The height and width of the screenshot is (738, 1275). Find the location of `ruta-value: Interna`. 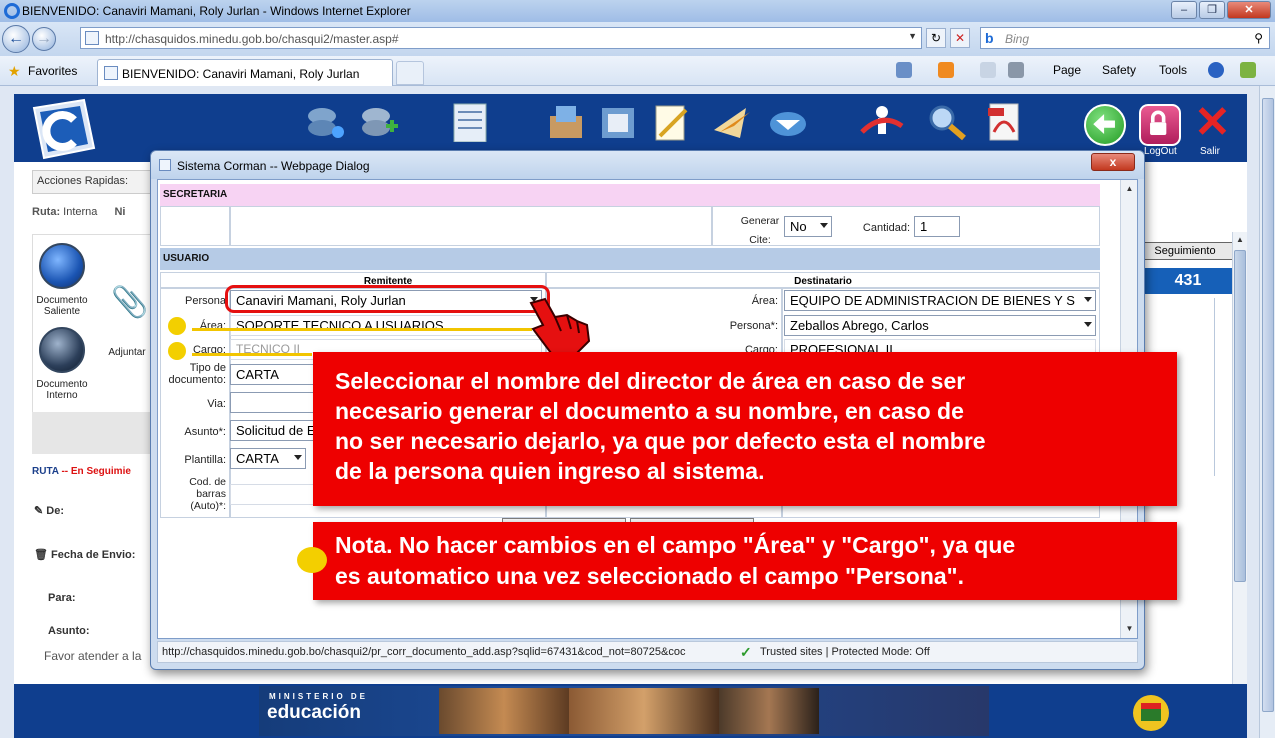

ruta-value: Interna is located at coordinates (80, 212).